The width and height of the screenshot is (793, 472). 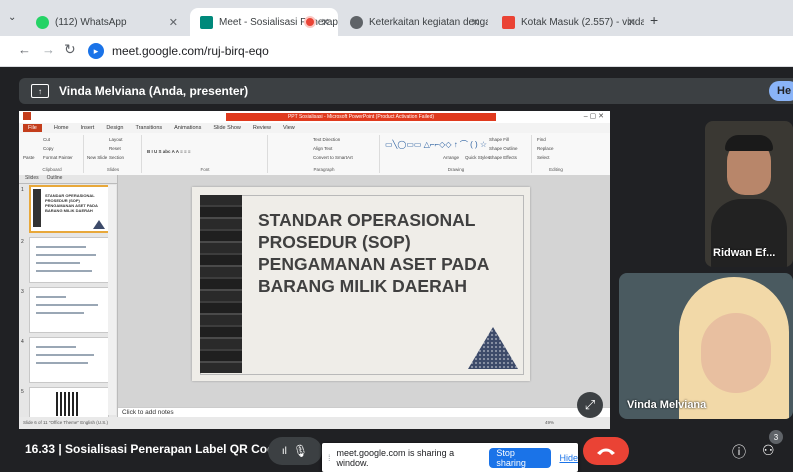 What do you see at coordinates (58, 157) in the screenshot?
I see `format-painter-button: Format Painter` at bounding box center [58, 157].